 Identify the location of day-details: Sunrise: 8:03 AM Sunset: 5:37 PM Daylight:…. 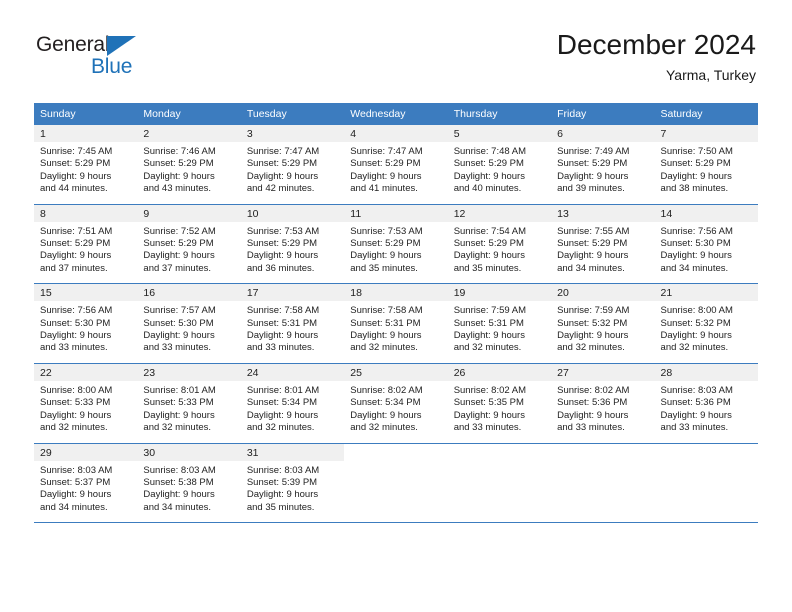
(85, 492).